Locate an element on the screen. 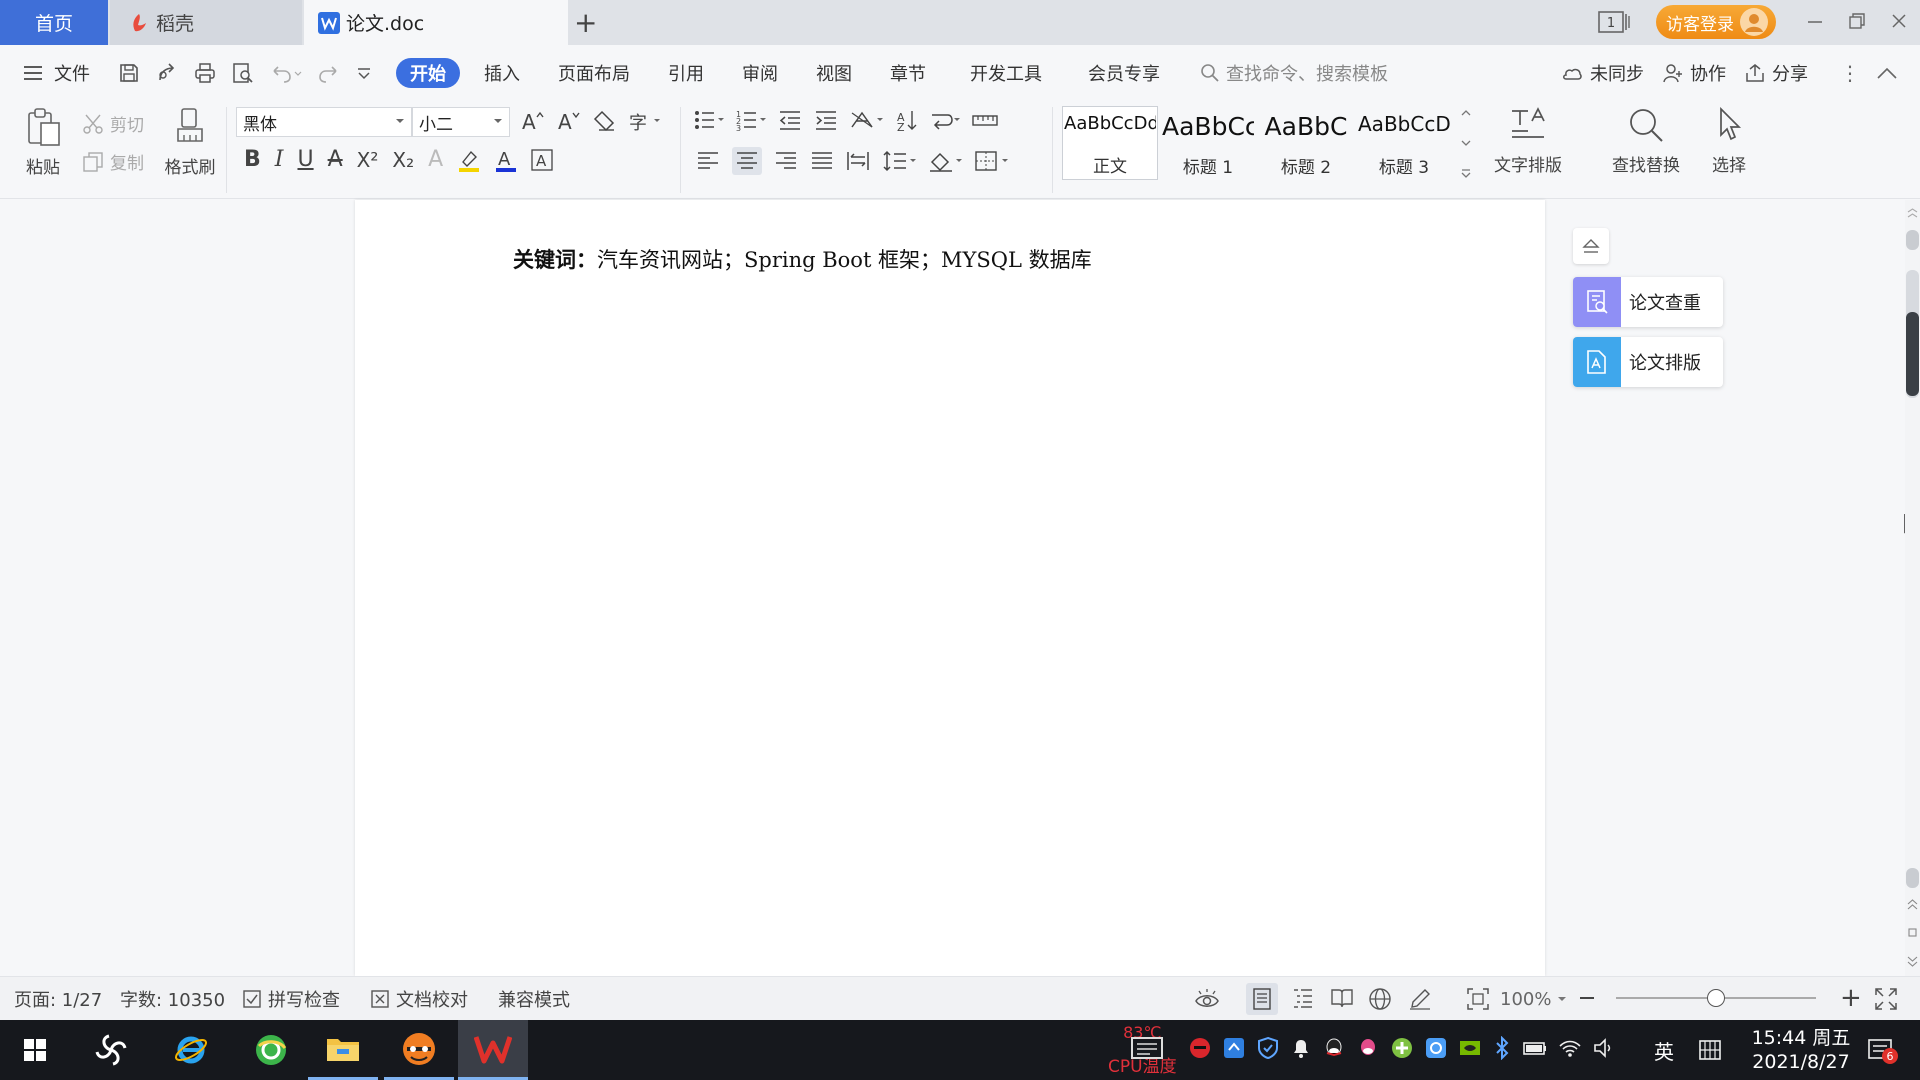 The image size is (1920, 1080). menu-references: 引用 is located at coordinates (686, 73).